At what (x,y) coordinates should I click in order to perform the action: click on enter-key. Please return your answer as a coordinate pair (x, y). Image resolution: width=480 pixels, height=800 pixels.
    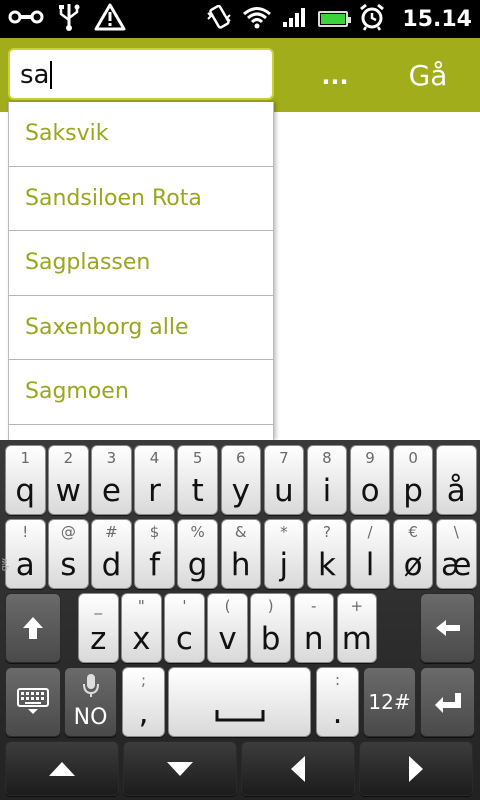
    Looking at the image, I should click on (447, 702).